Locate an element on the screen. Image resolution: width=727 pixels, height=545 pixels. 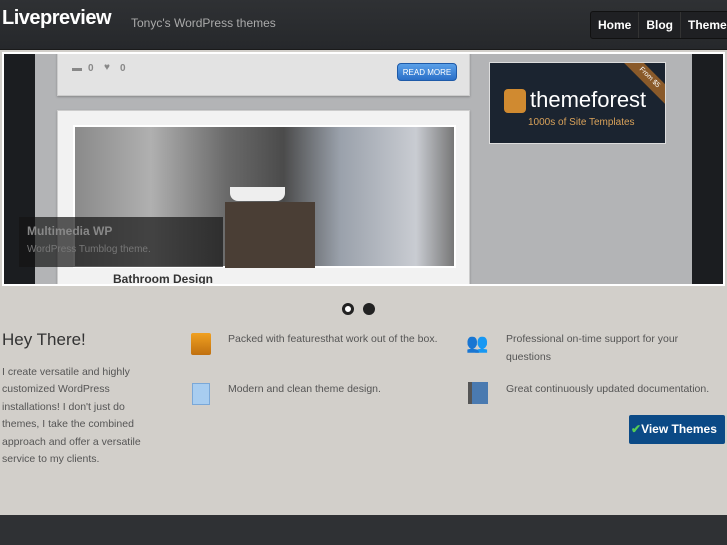
cabinet-shape is located at coordinates (270, 235).